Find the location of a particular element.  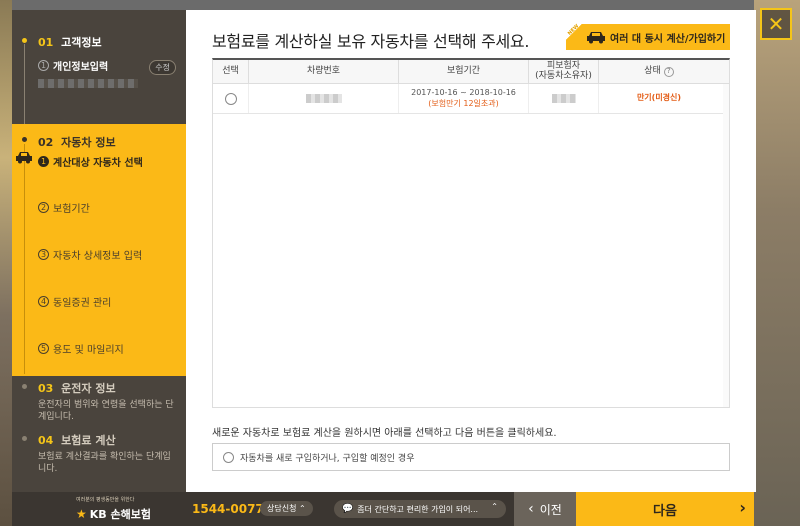

new-car-radio is located at coordinates (228, 457).